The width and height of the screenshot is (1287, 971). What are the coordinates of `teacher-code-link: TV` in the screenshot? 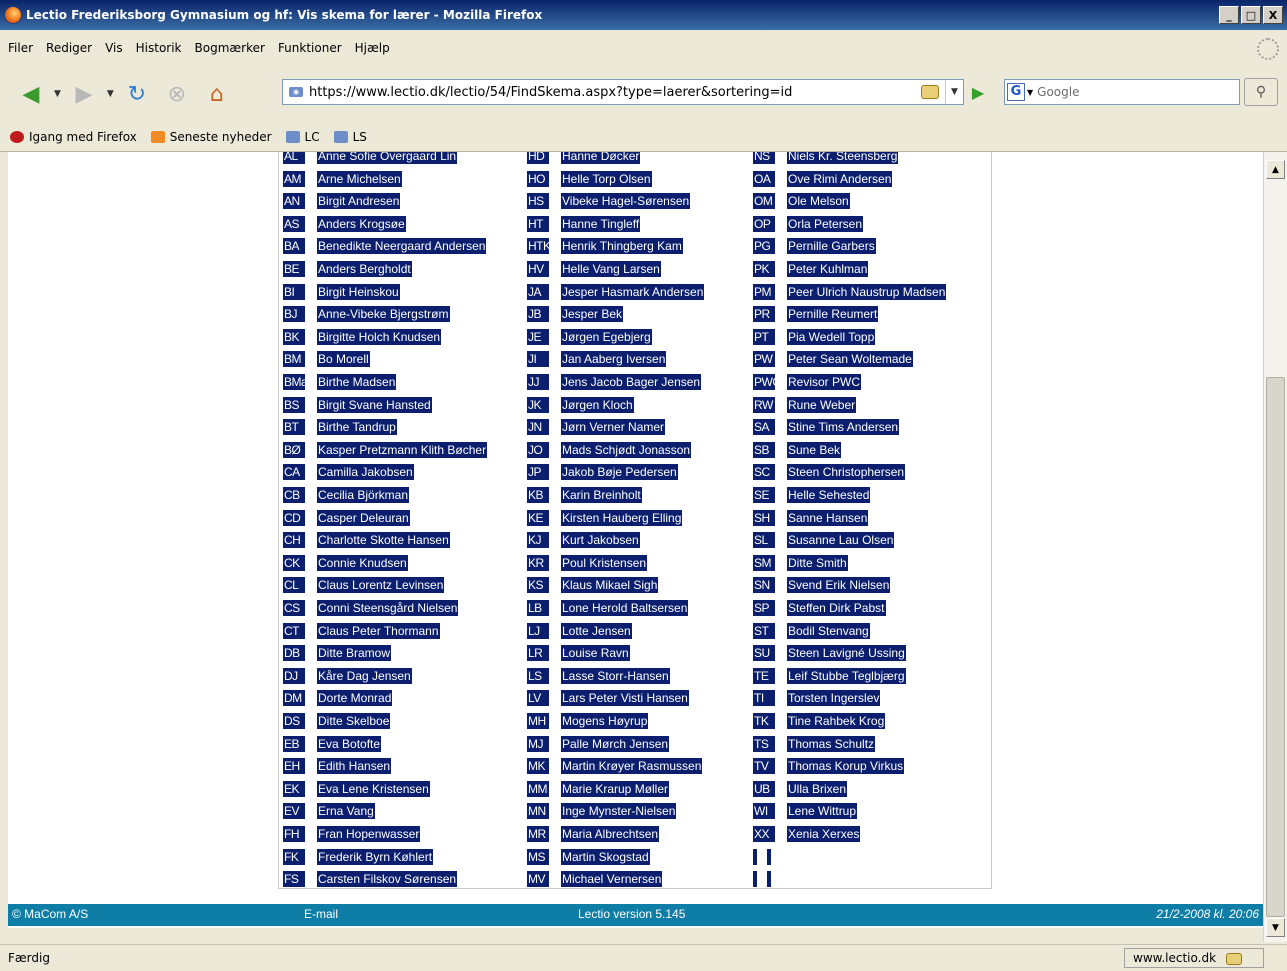 It's located at (764, 766).